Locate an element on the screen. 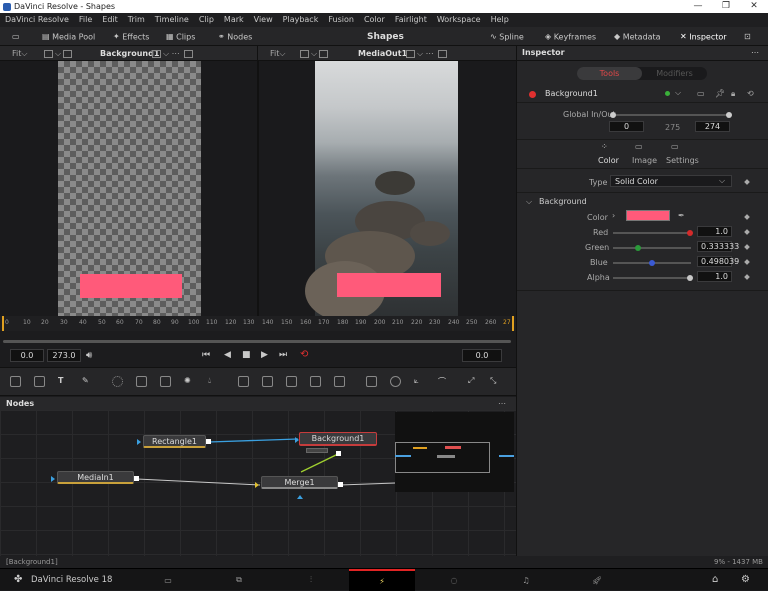 This screenshot has height=591, width=768. minimize-button: — is located at coordinates (698, 6).